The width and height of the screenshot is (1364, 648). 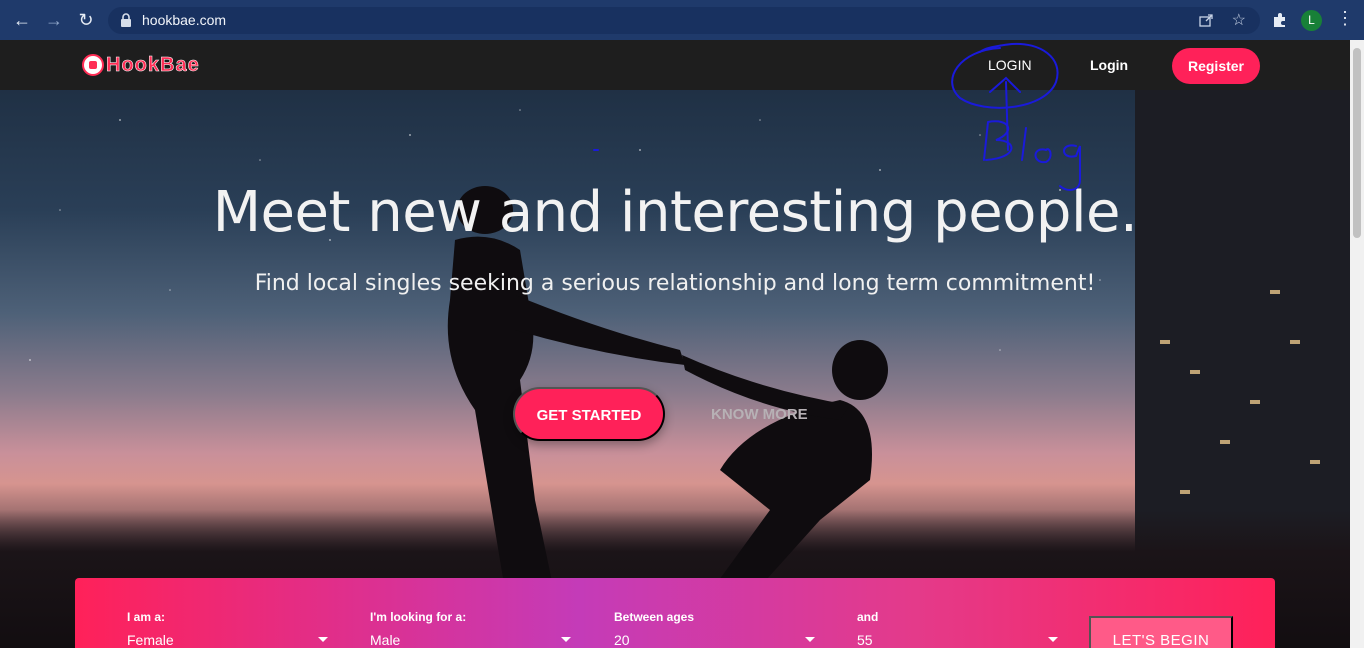 What do you see at coordinates (472, 640) in the screenshot?
I see `looking-for-value: Male` at bounding box center [472, 640].